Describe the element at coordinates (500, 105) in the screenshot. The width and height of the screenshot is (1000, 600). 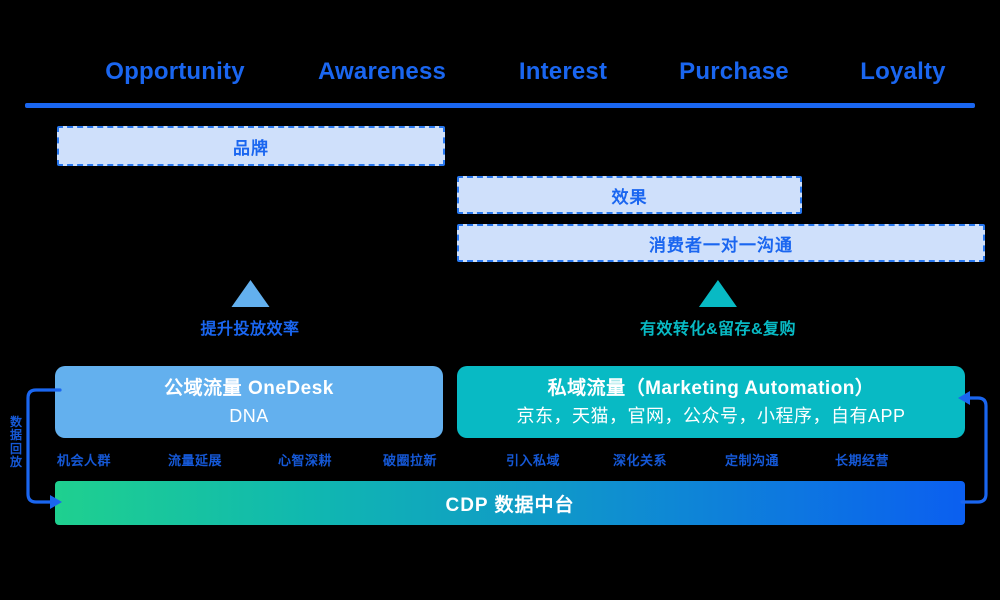
I see `journey-divider-line` at that location.